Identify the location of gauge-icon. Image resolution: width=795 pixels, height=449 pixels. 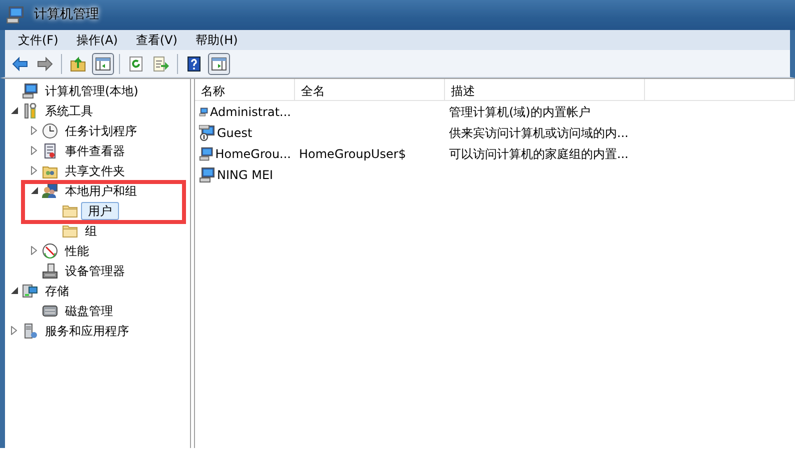
(50, 251).